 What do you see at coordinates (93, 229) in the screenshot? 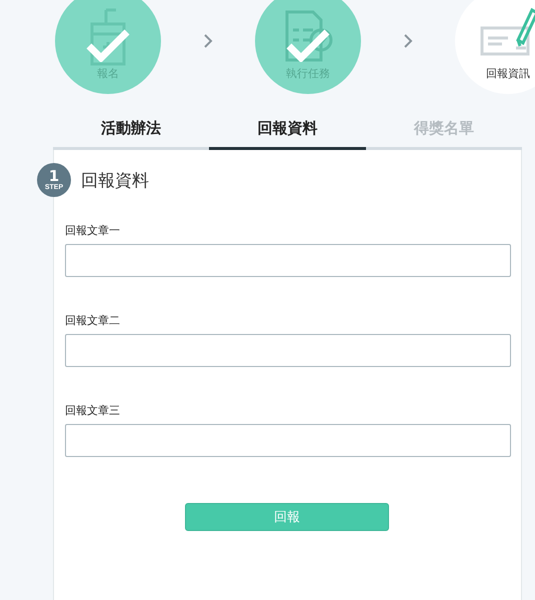
I see `field-label: 回報文章一` at bounding box center [93, 229].